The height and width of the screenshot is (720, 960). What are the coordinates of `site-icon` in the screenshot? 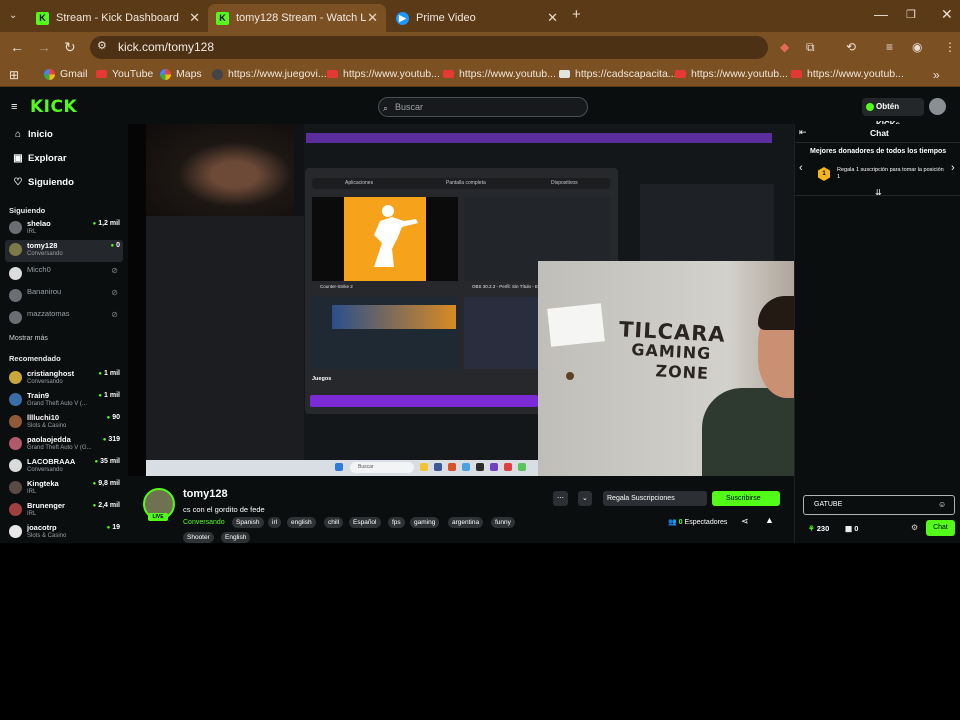 It's located at (217, 74).